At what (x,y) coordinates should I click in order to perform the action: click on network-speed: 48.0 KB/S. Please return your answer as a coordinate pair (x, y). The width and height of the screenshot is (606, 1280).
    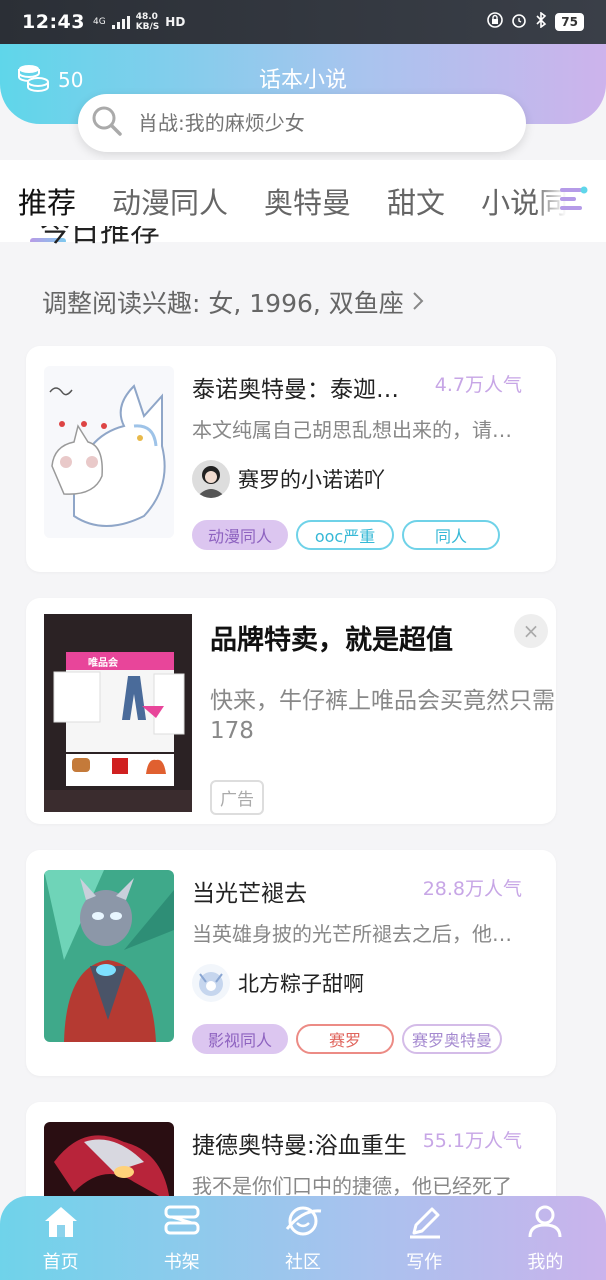
    Looking at the image, I should click on (148, 22).